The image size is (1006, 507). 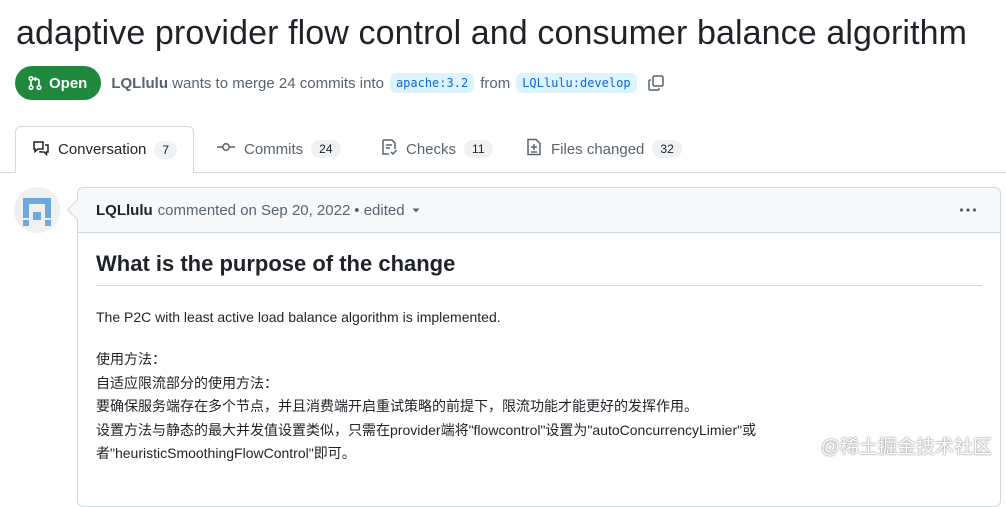 I want to click on comment-author-link: LQLlulu, so click(x=124, y=210).